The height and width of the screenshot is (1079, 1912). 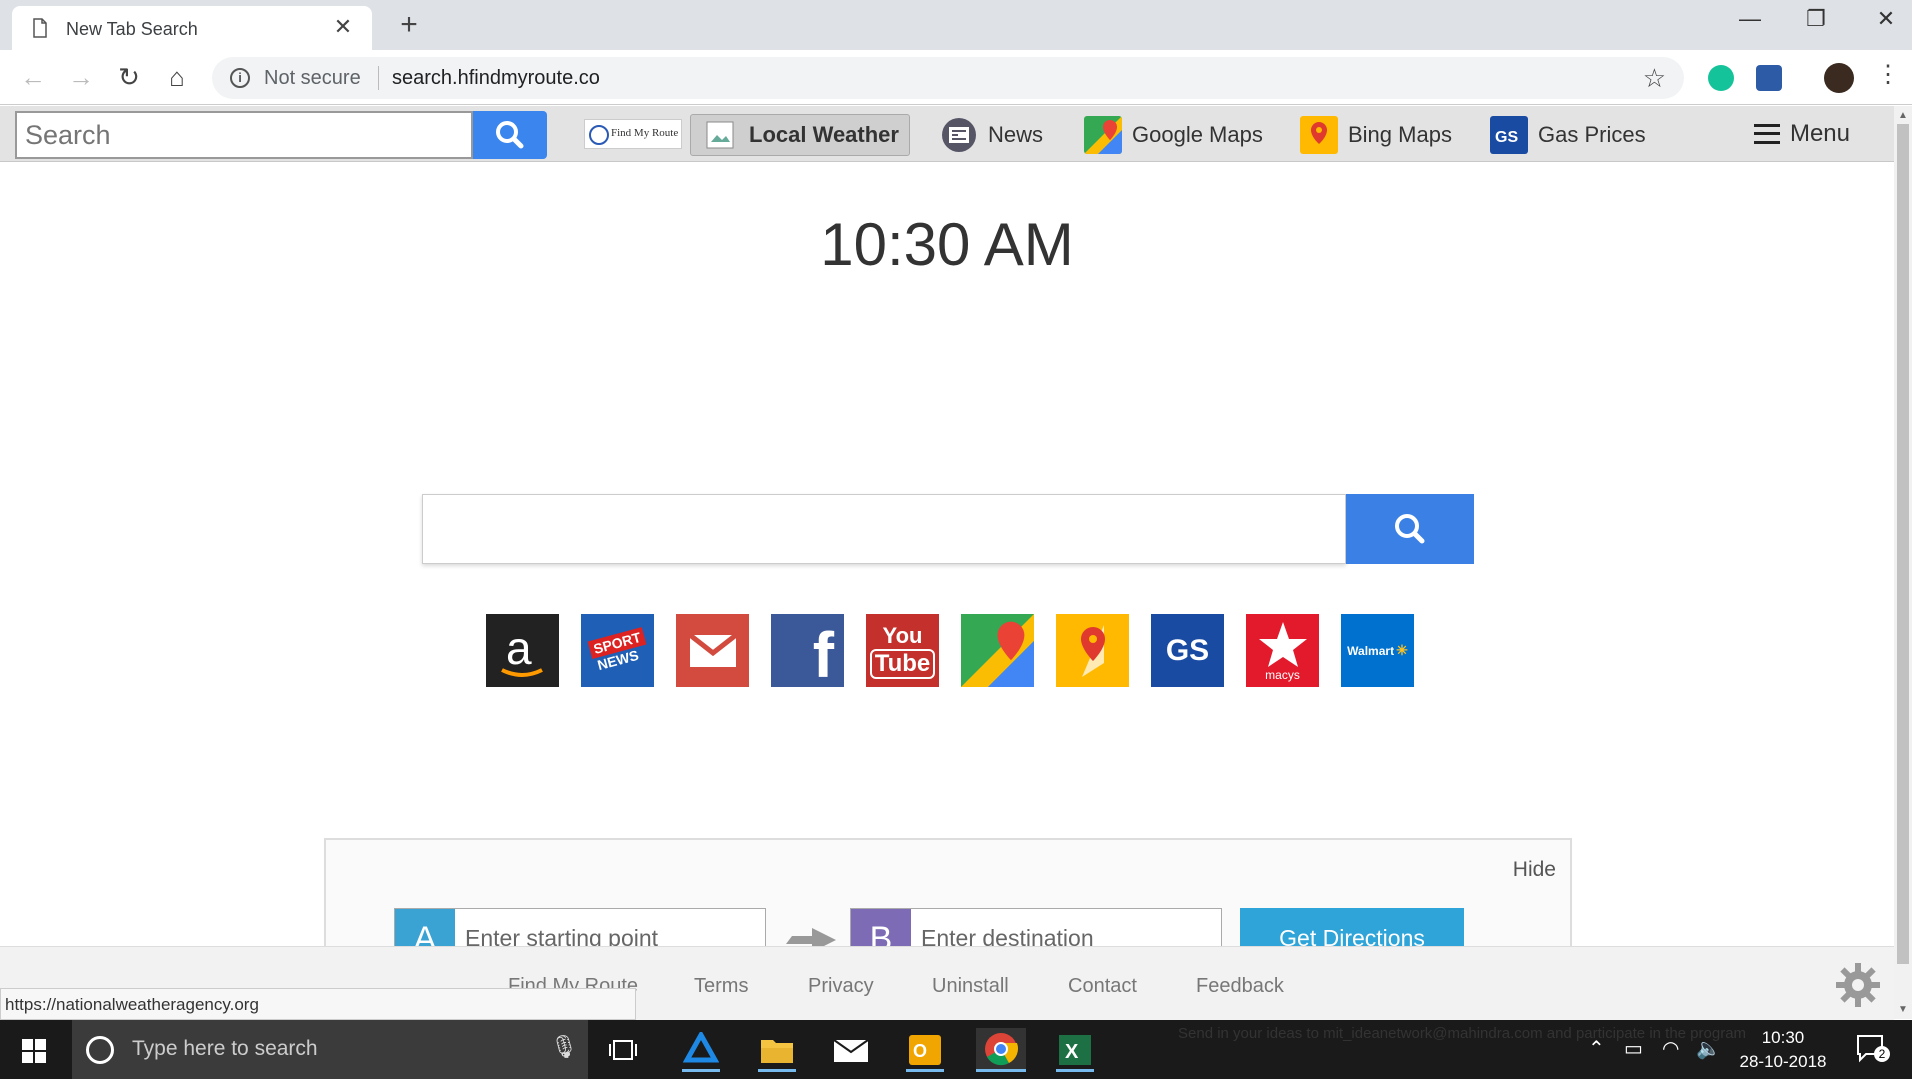 What do you see at coordinates (1092, 650) in the screenshot?
I see `bing-maps-tile` at bounding box center [1092, 650].